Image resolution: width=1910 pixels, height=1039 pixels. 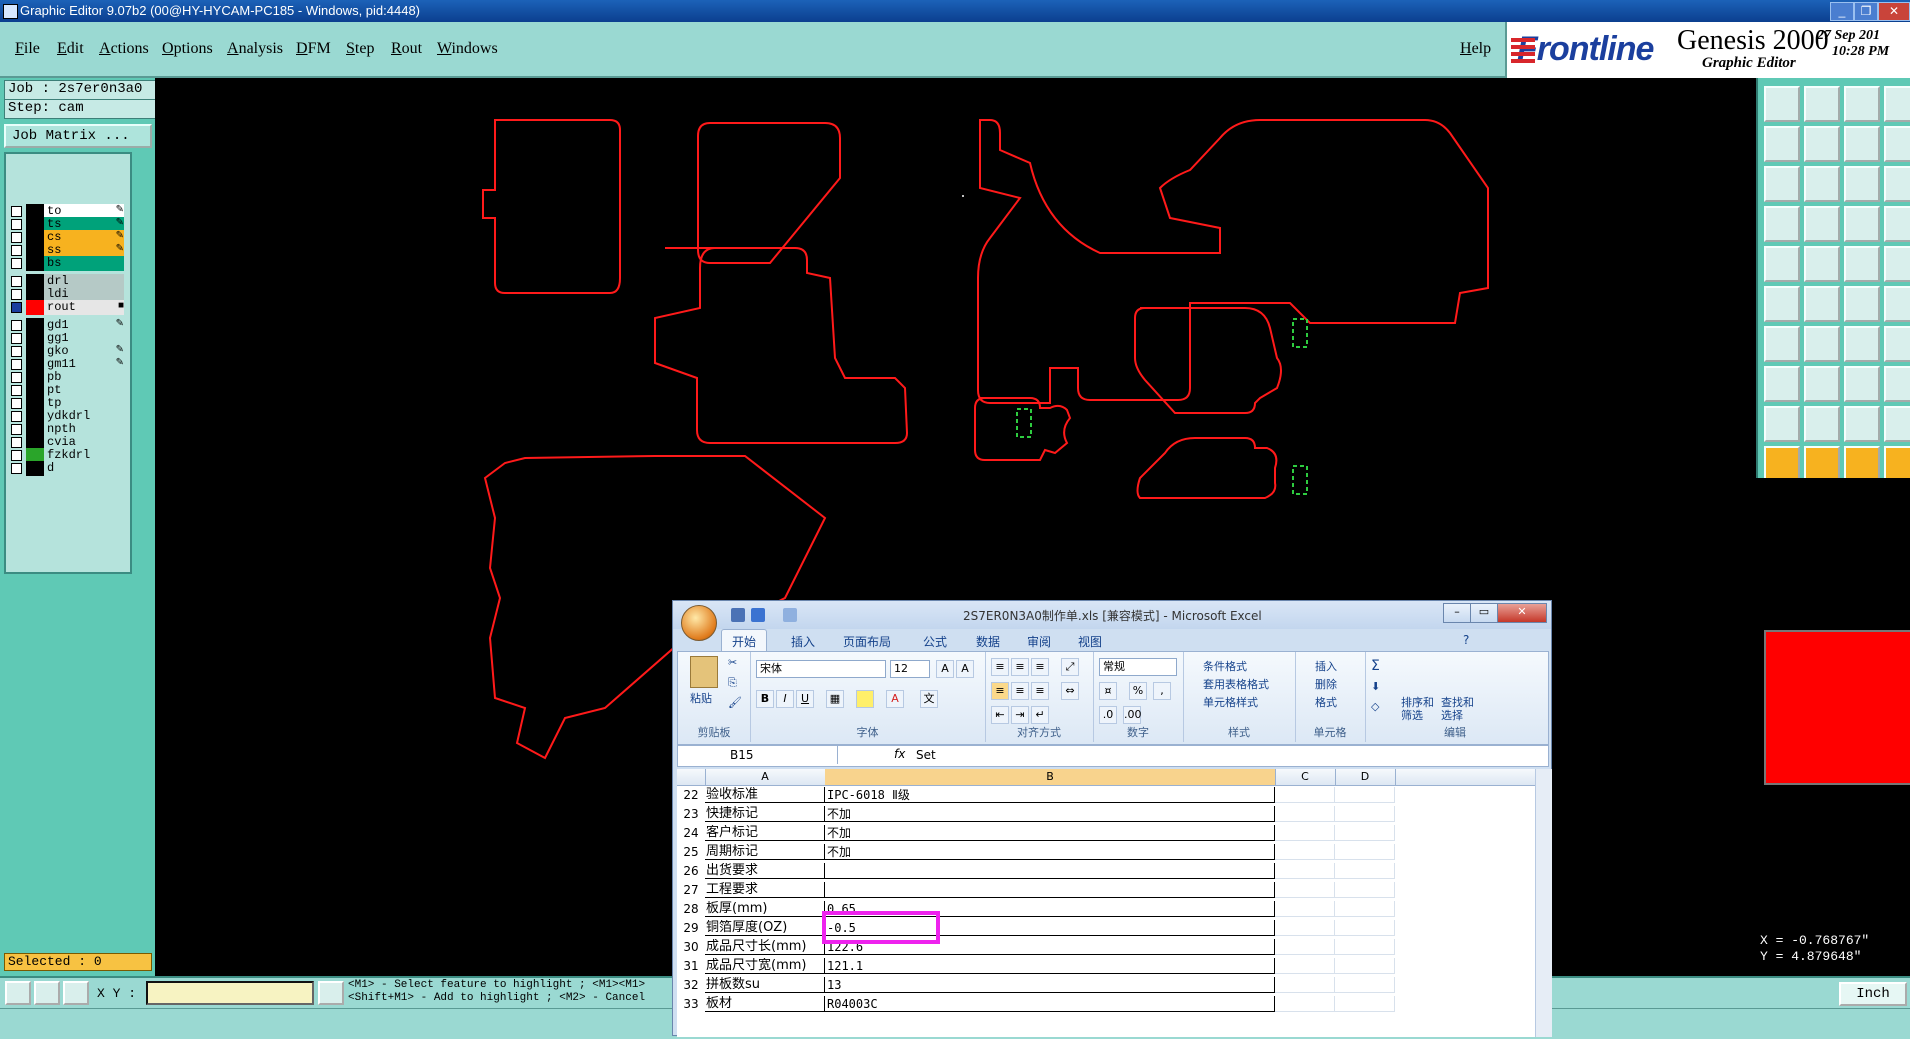 I want to click on column-header-c: C, so click(x=1305, y=777).